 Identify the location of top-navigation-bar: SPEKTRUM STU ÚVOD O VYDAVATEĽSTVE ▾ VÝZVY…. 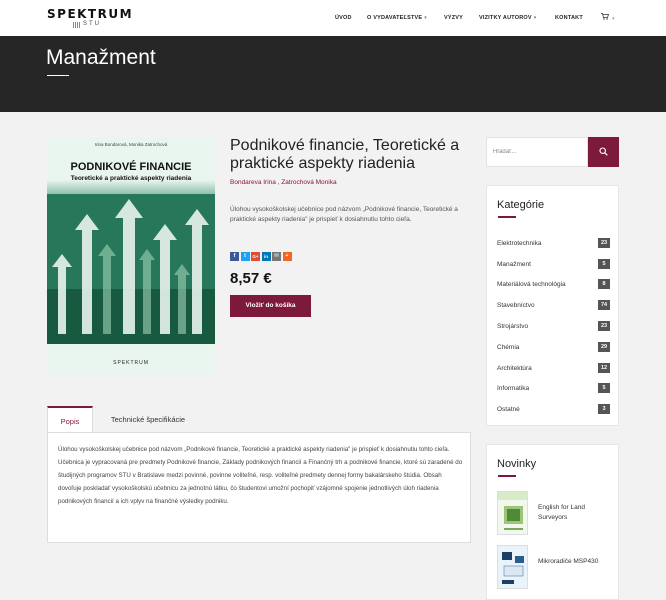
(333, 18).